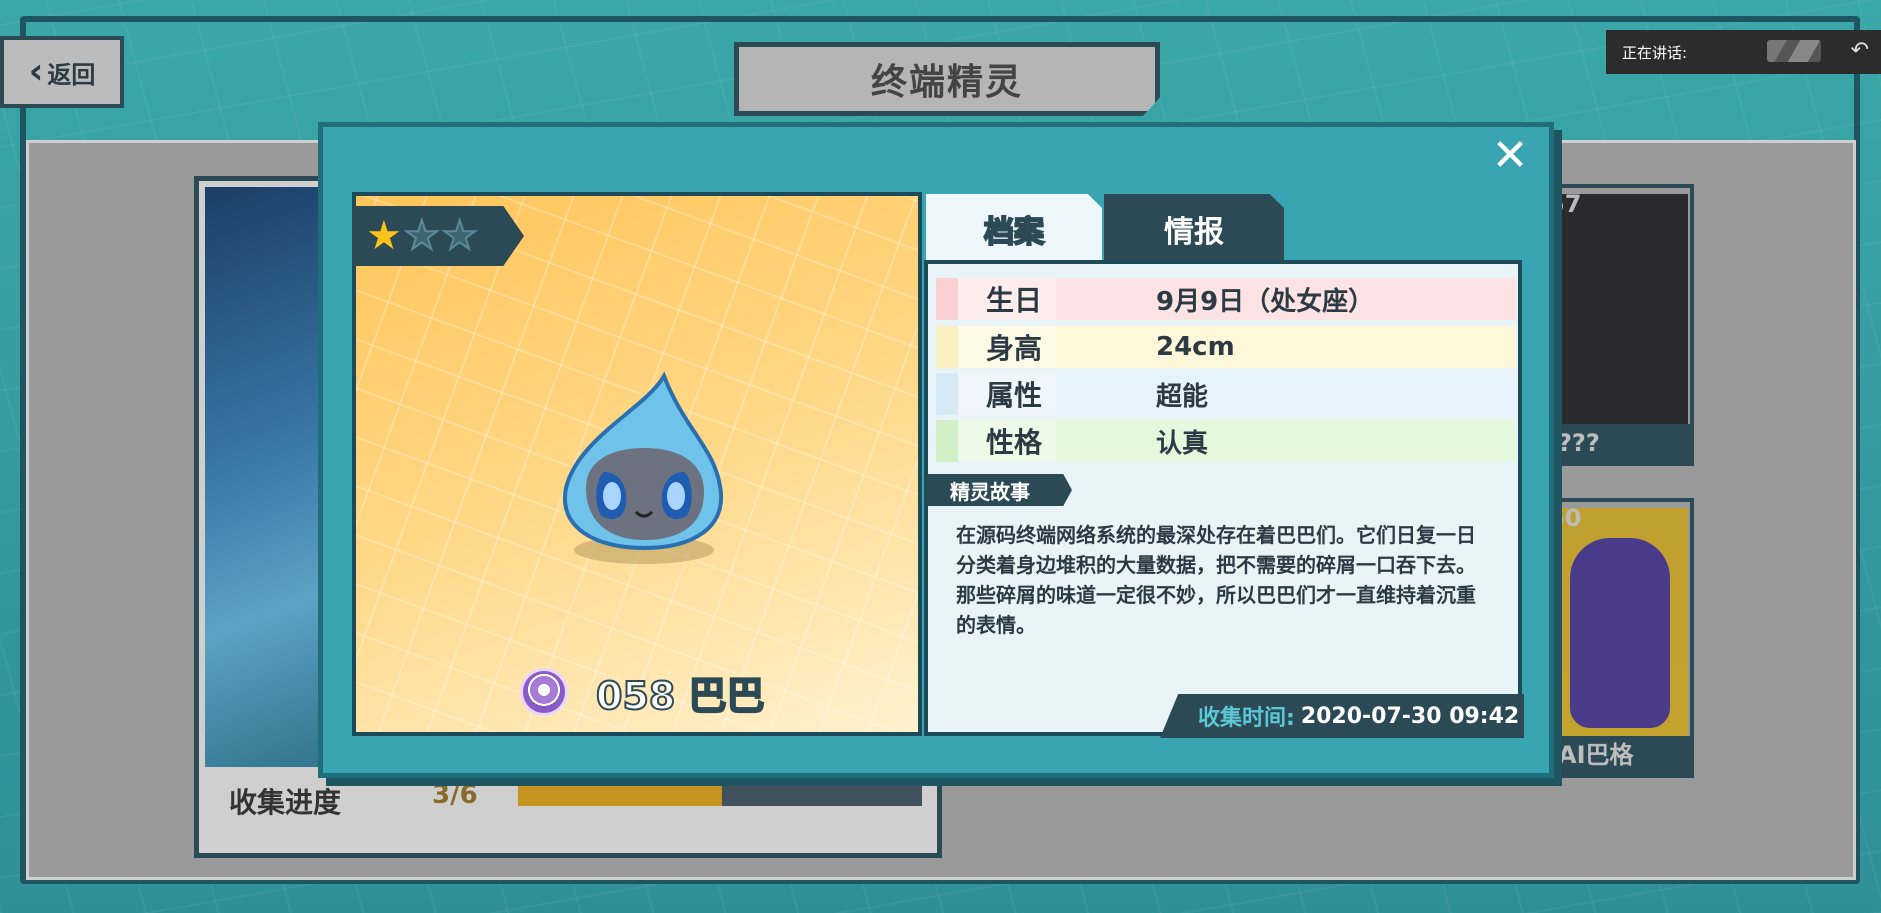 The height and width of the screenshot is (913, 1881). What do you see at coordinates (1014, 229) in the screenshot?
I see `tab-archive: 档案` at bounding box center [1014, 229].